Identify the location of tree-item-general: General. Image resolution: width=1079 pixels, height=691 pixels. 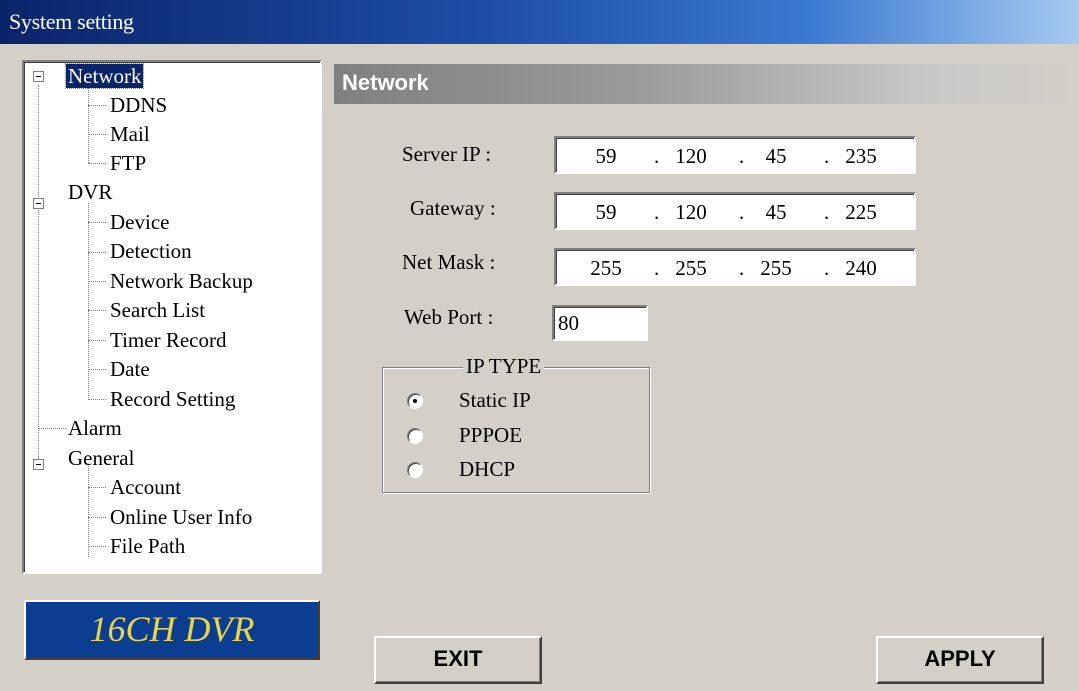
(101, 458).